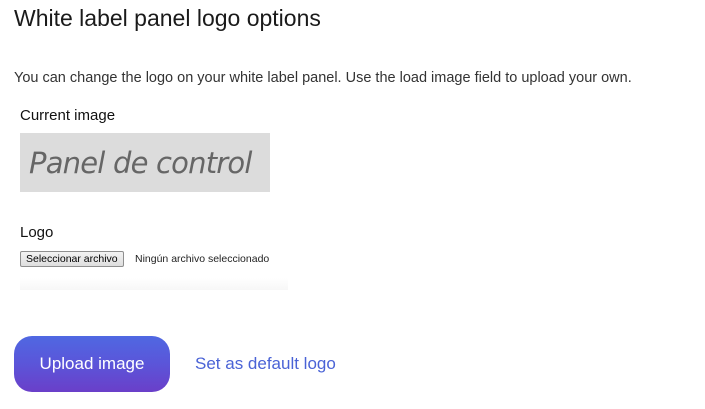 The height and width of the screenshot is (409, 705). I want to click on current-logo-preview: Panel de control, so click(145, 162).